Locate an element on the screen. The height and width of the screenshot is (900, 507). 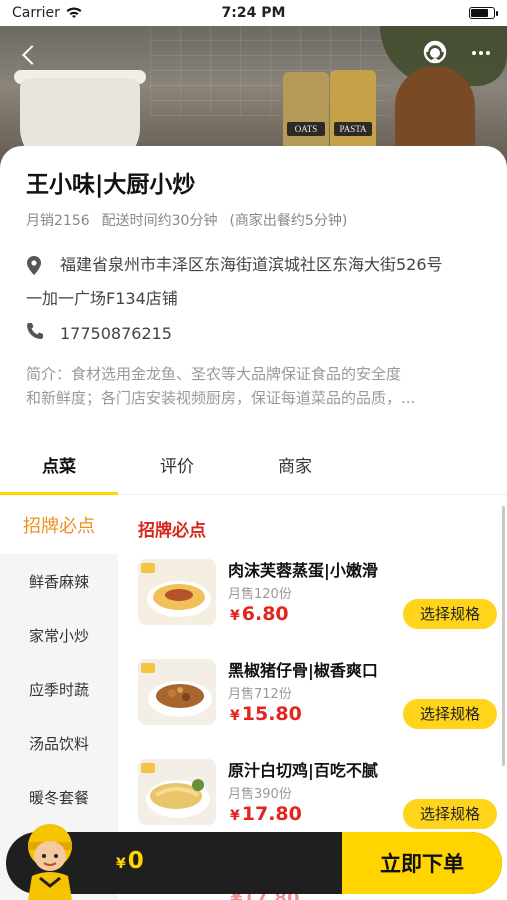
more-options-button is located at coordinates (481, 53).